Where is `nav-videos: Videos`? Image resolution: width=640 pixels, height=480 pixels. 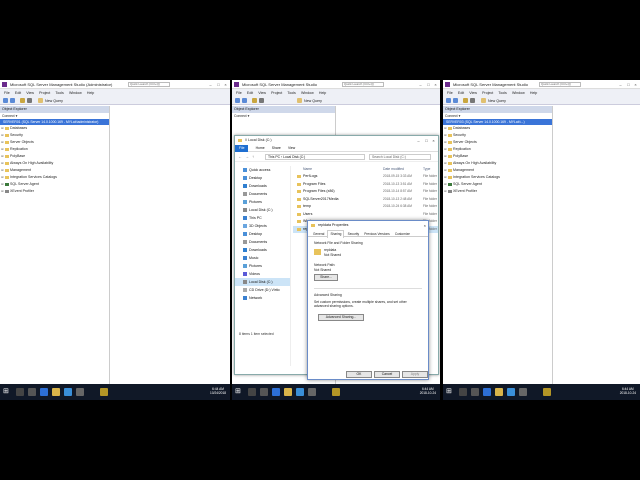
nav-videos: Videos is located at coordinates (262, 274).